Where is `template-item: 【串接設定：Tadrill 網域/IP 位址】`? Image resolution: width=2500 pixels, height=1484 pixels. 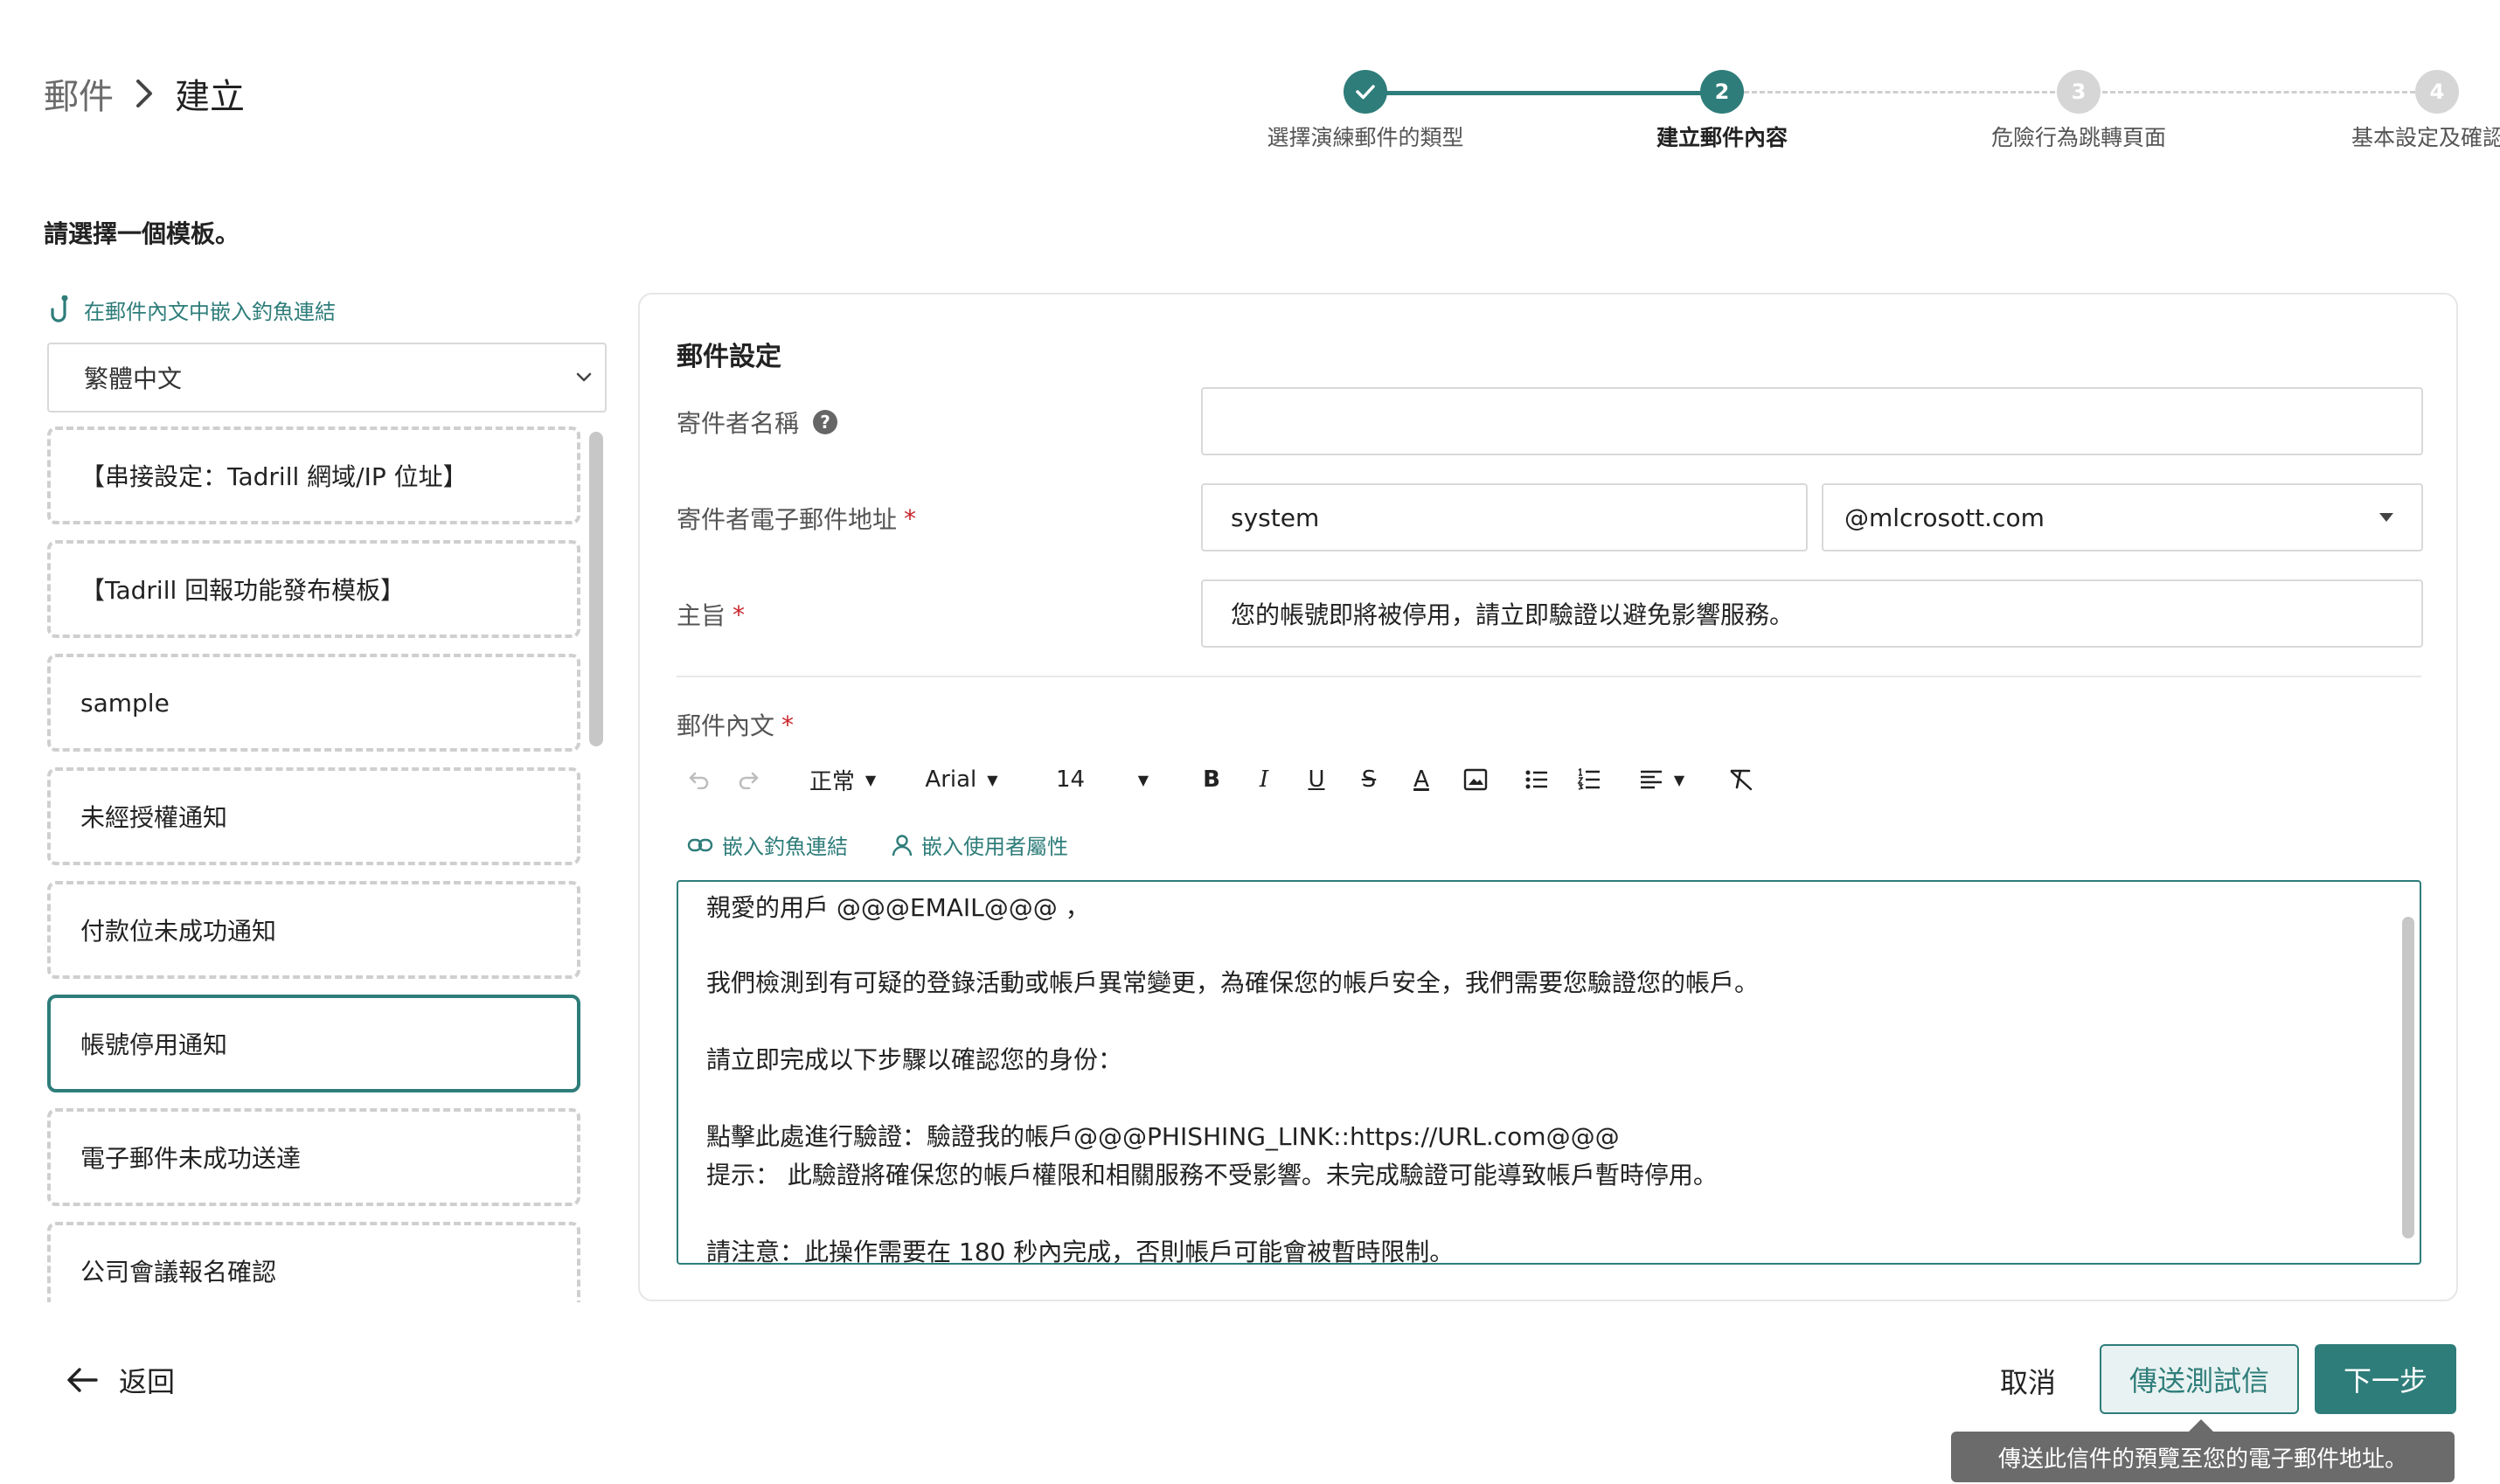 template-item: 【串接設定：Tadrill 網域/IP 位址】 is located at coordinates (313, 475).